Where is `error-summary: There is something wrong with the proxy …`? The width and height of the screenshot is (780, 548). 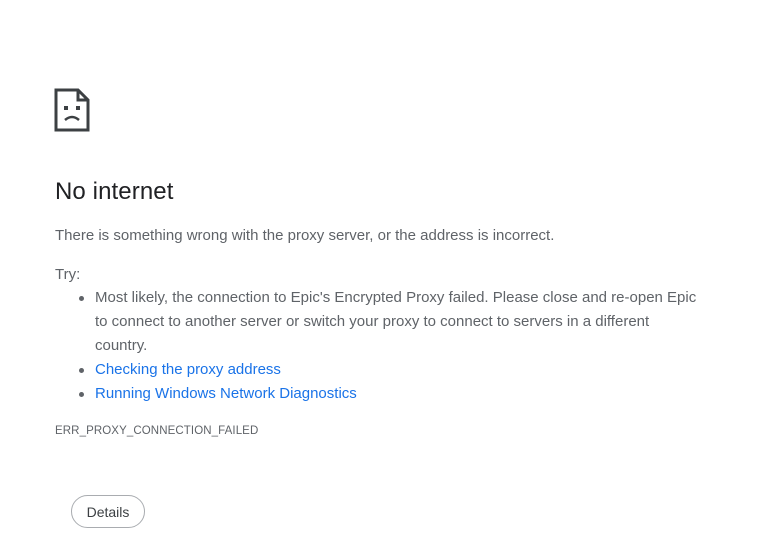 error-summary: There is something wrong with the proxy … is located at coordinates (305, 235).